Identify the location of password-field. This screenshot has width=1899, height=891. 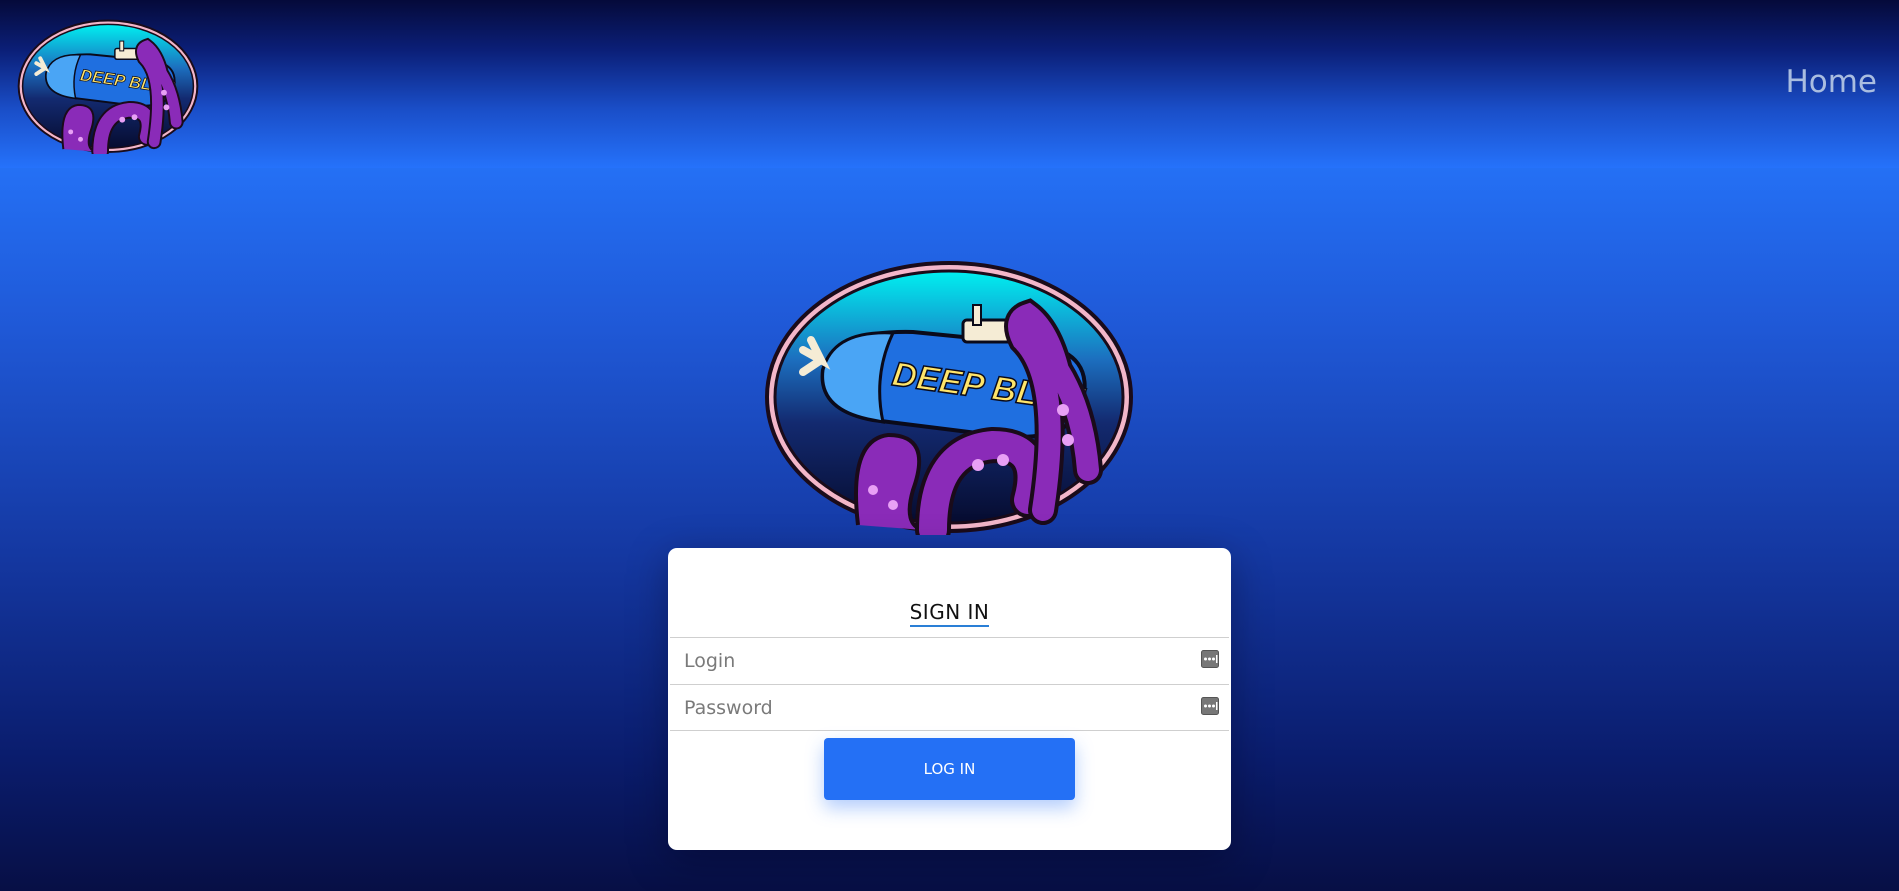
(949, 707).